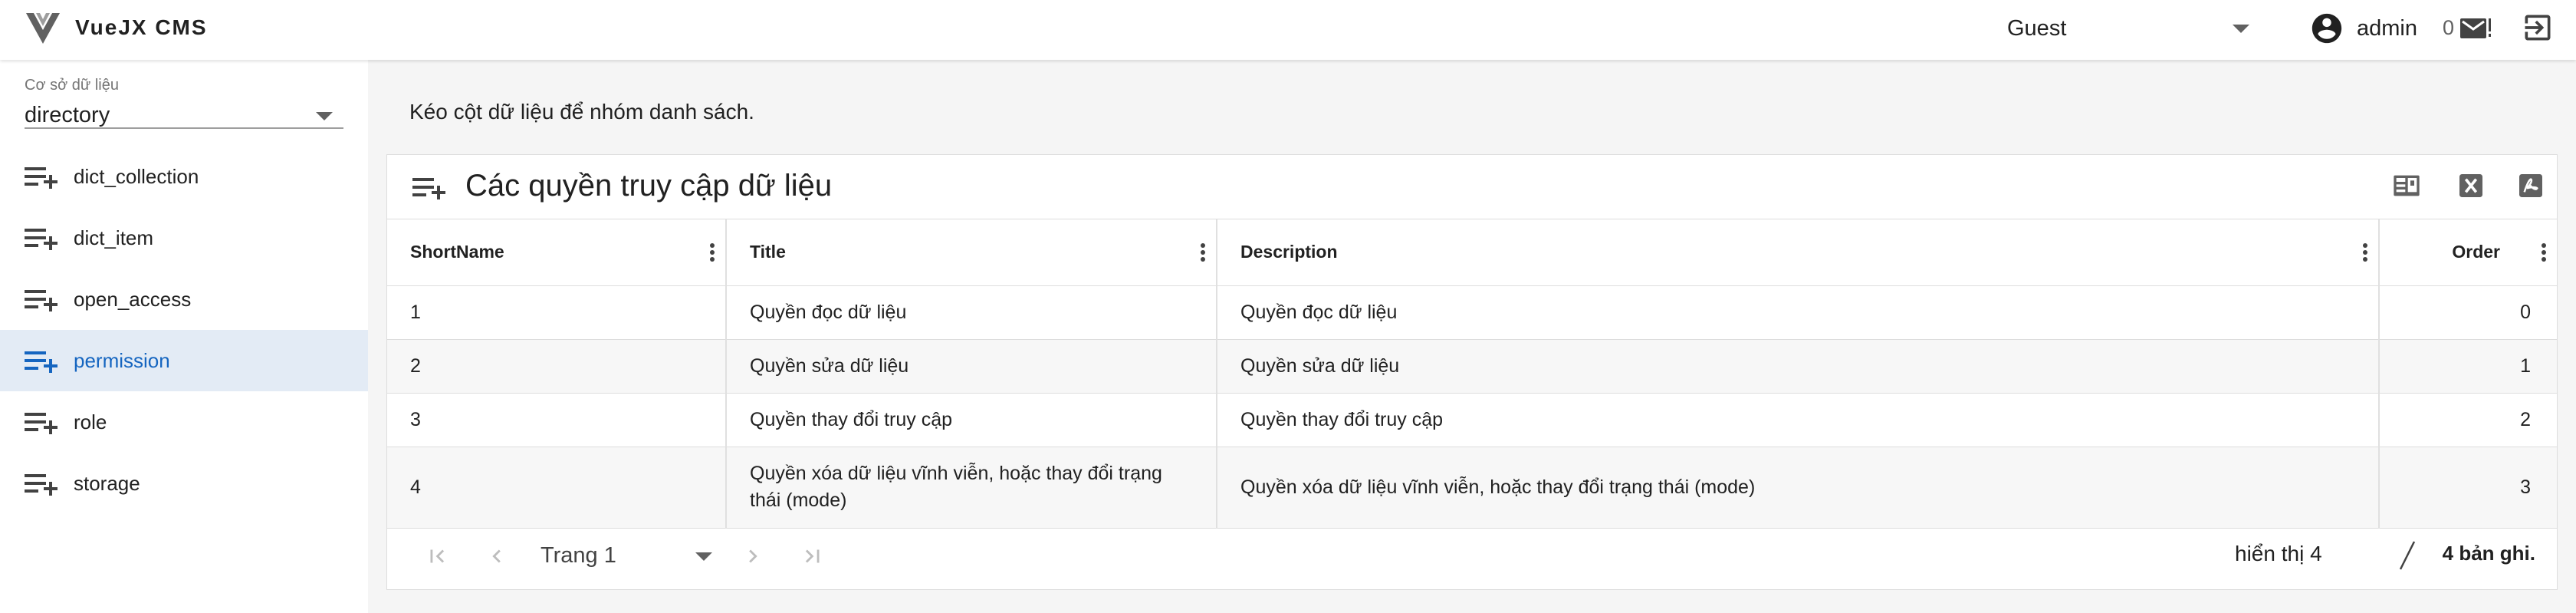 The width and height of the screenshot is (2576, 613). What do you see at coordinates (2327, 29) in the screenshot?
I see `account-circle-icon` at bounding box center [2327, 29].